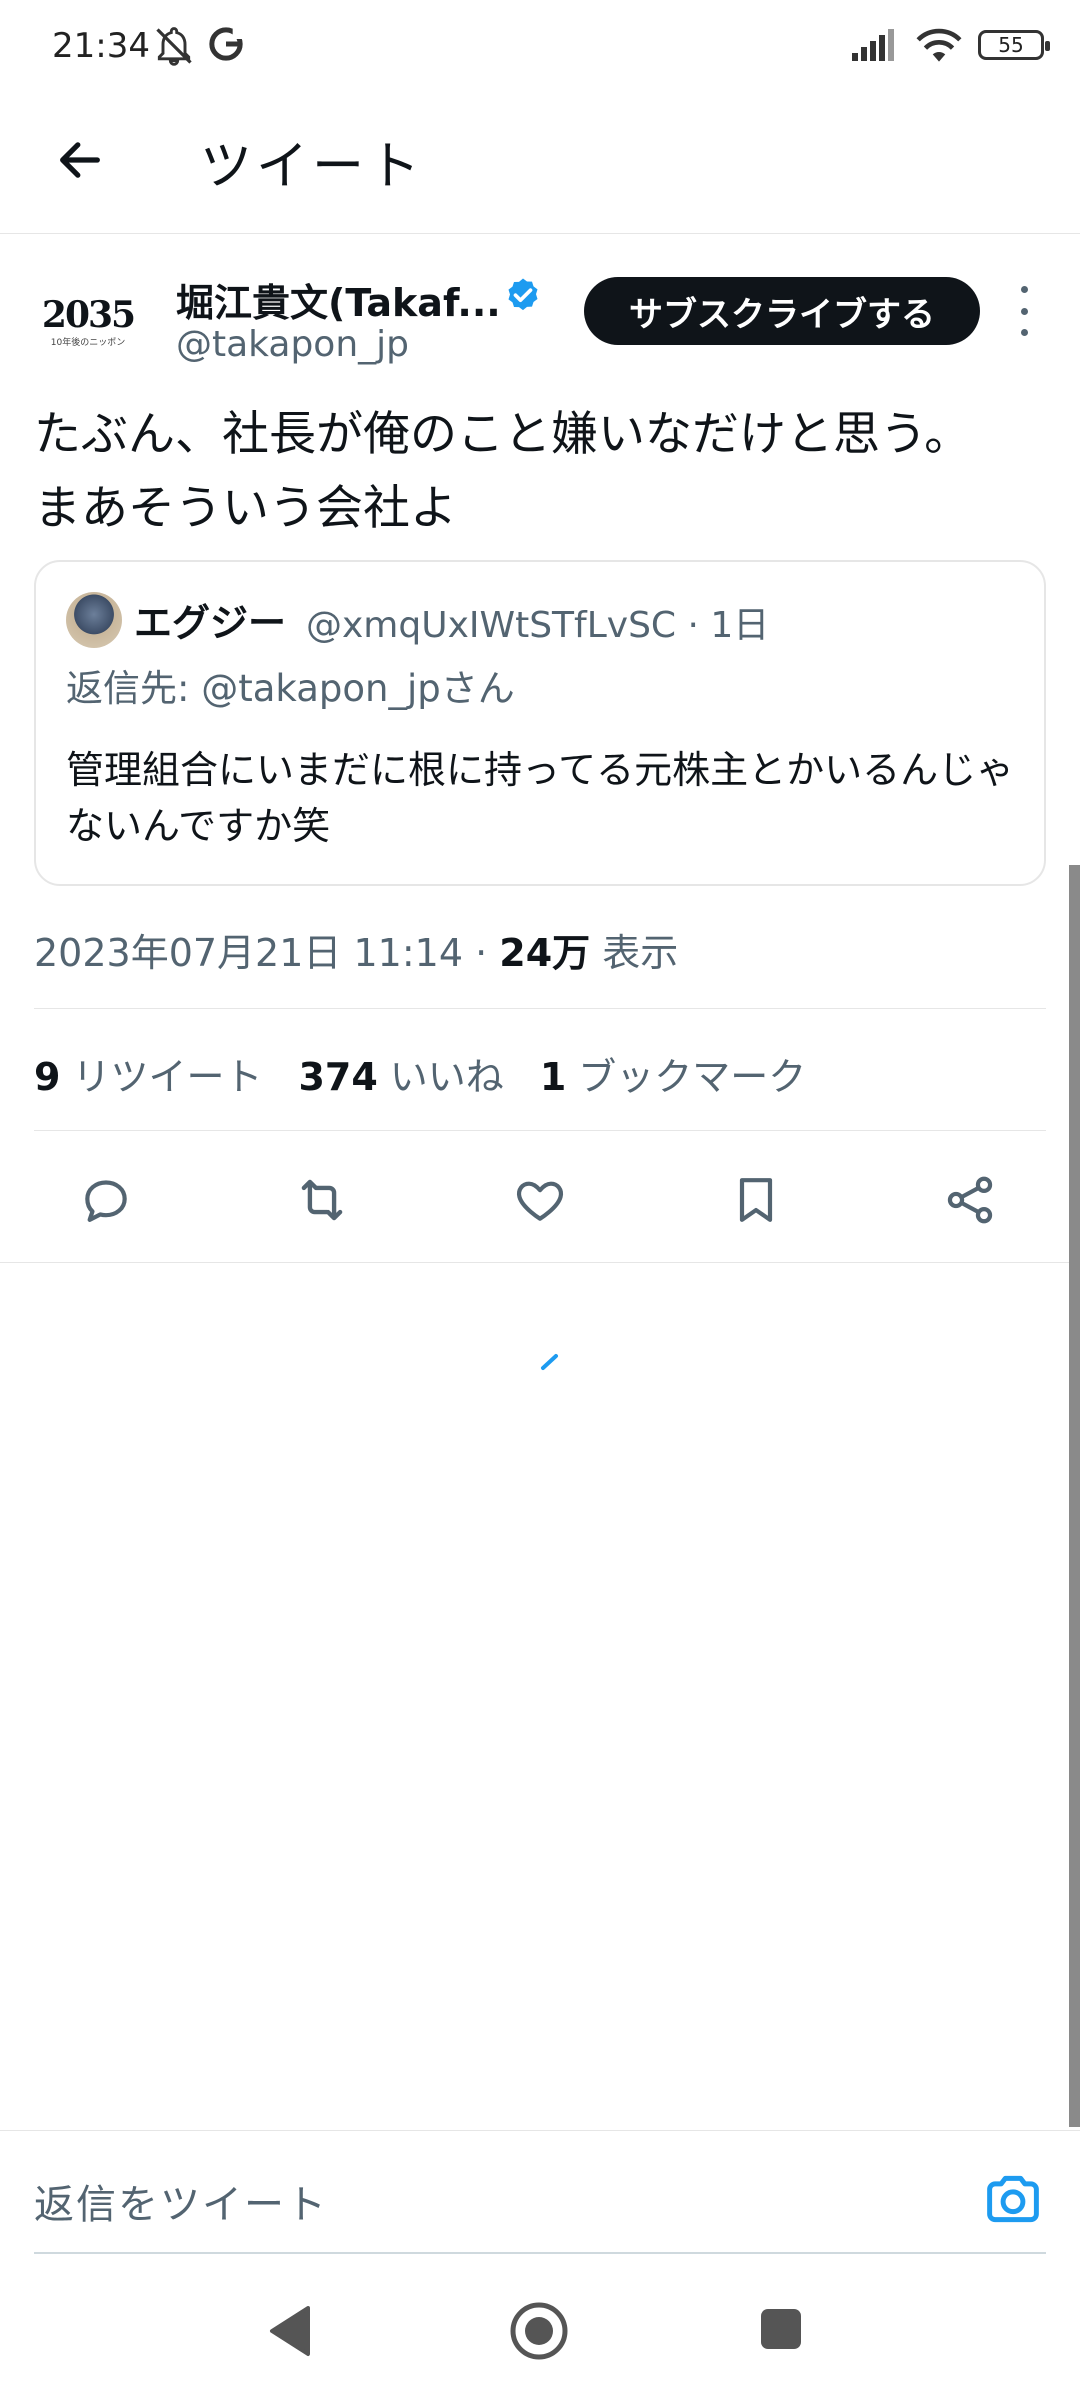  I want to click on nav-recents-button, so click(781, 2331).